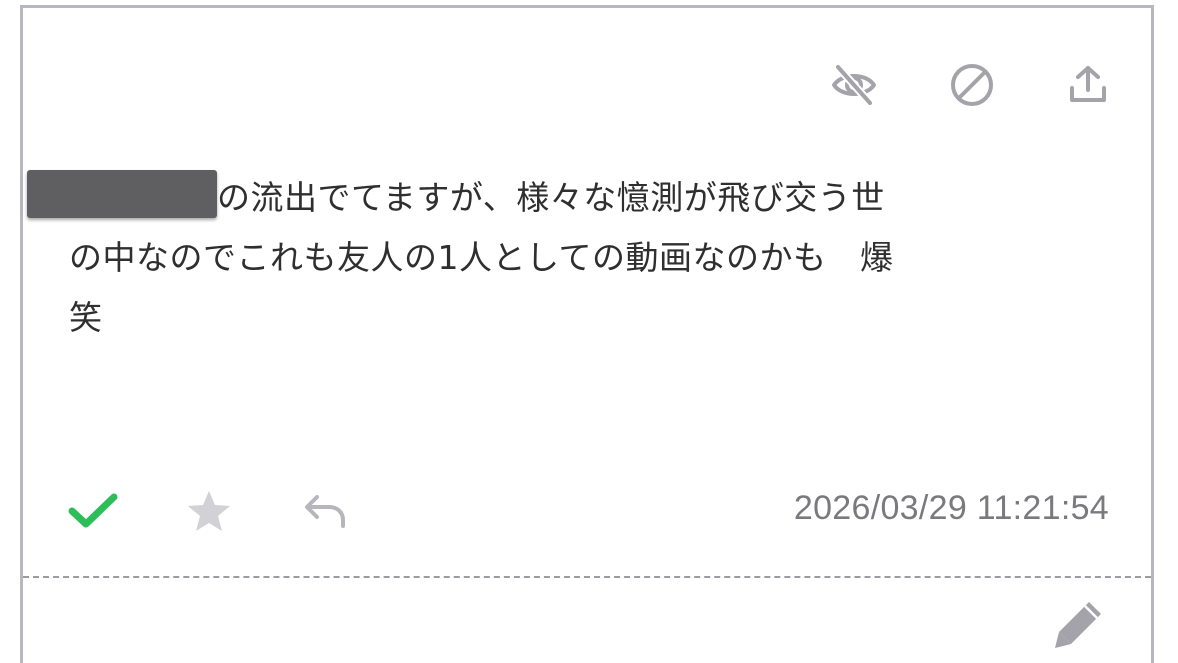 The height and width of the screenshot is (663, 1178). I want to click on message-line-1: の流出でてますが、様々な憶測が飛び交う世, so click(568, 198).